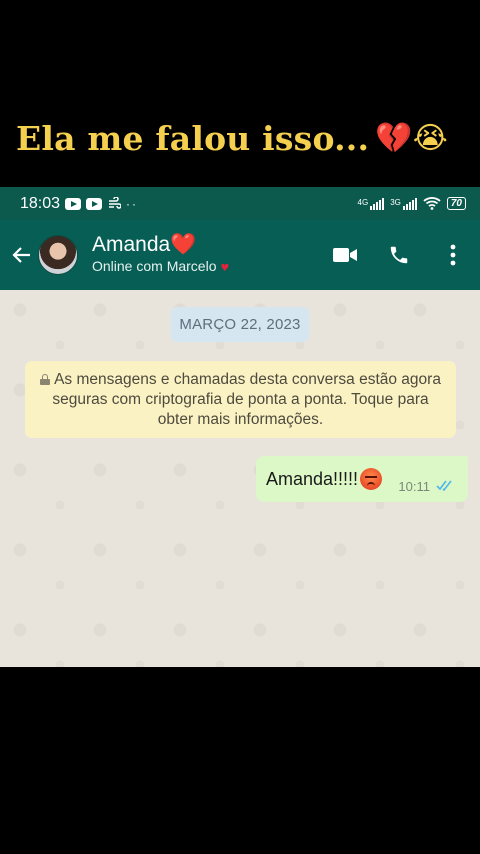 The image size is (480, 854). I want to click on contact-name: Amanda, so click(131, 244).